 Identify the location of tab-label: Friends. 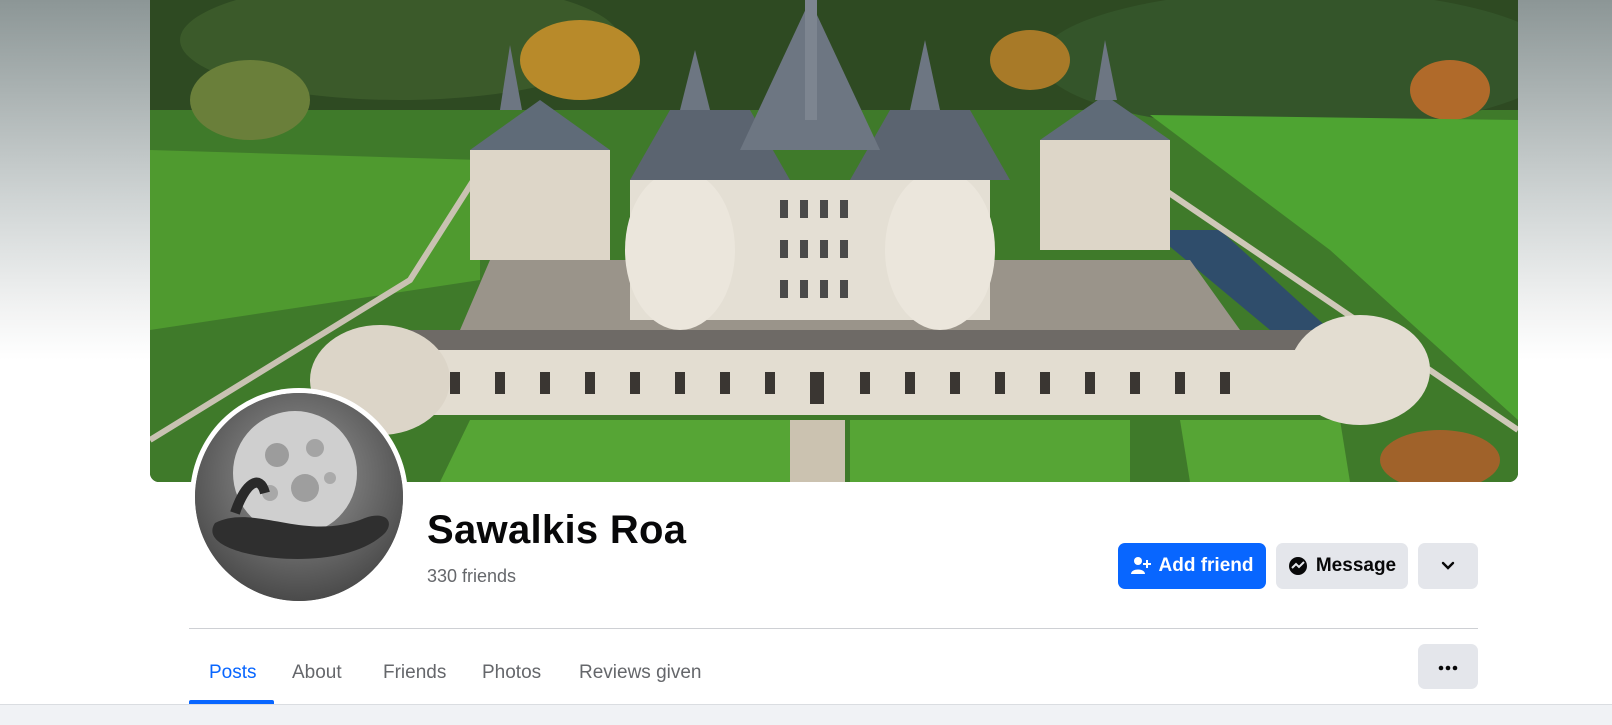
(415, 672).